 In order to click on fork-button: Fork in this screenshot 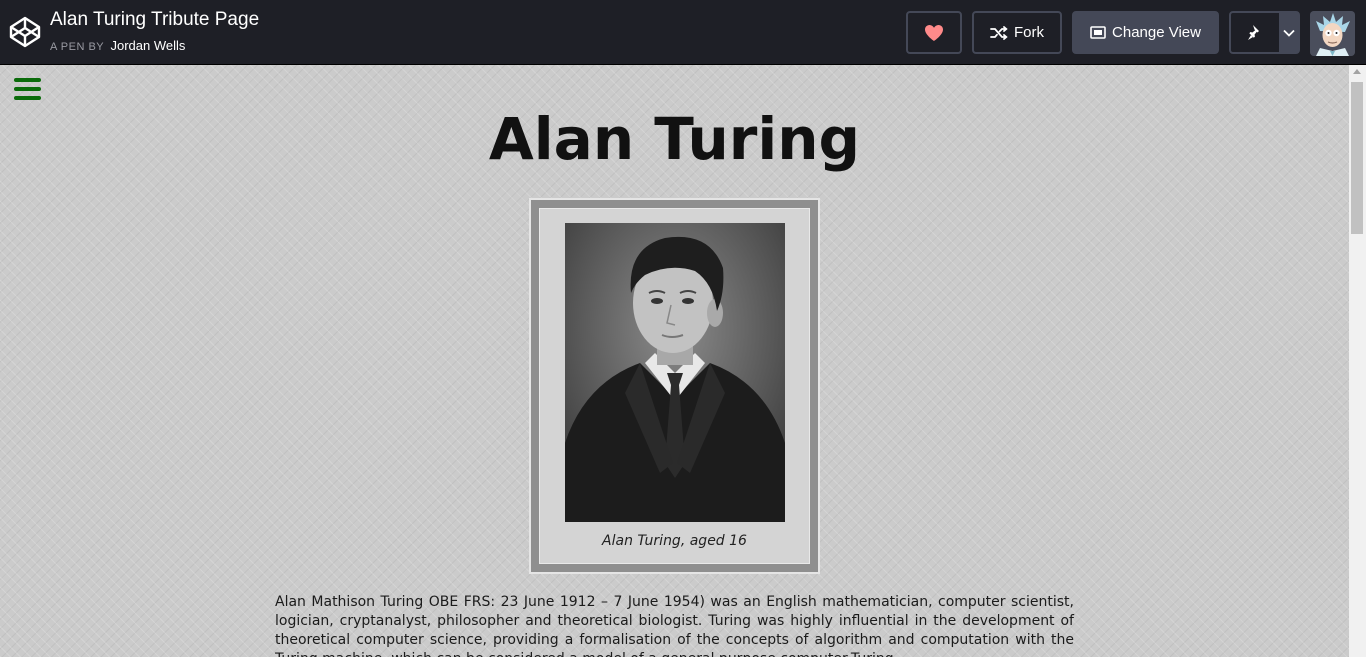, I will do `click(1017, 32)`.